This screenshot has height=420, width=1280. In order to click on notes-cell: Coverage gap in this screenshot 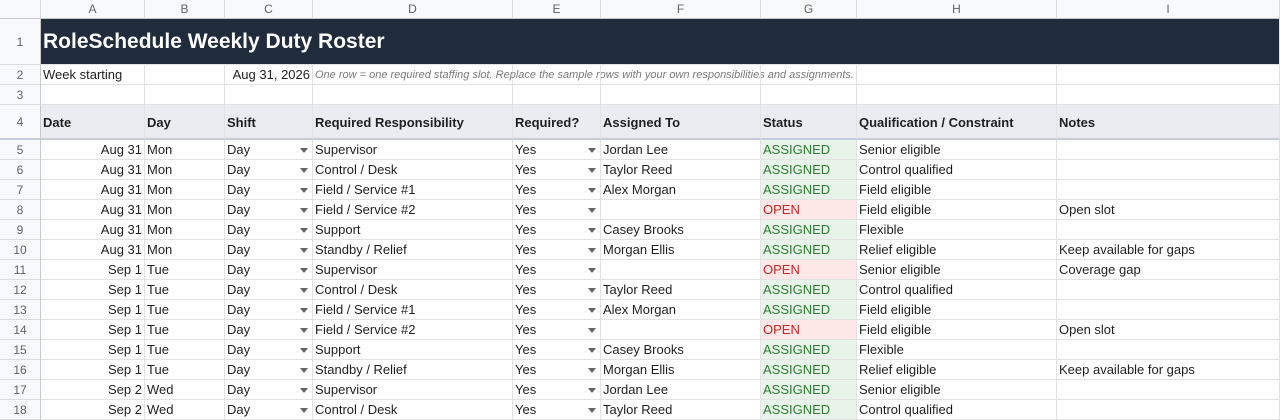, I will do `click(1168, 270)`.